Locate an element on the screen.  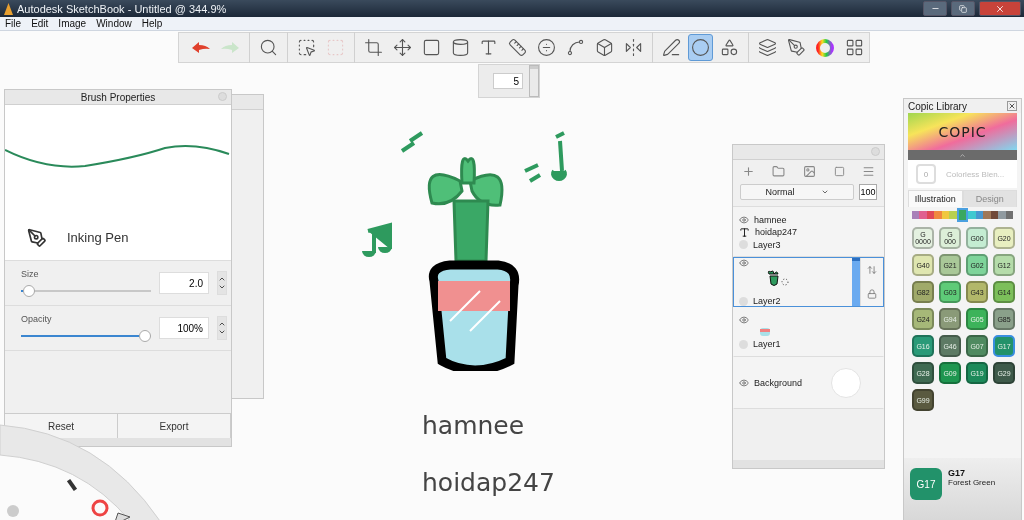
folder-icon is located at coordinates (779, 171).